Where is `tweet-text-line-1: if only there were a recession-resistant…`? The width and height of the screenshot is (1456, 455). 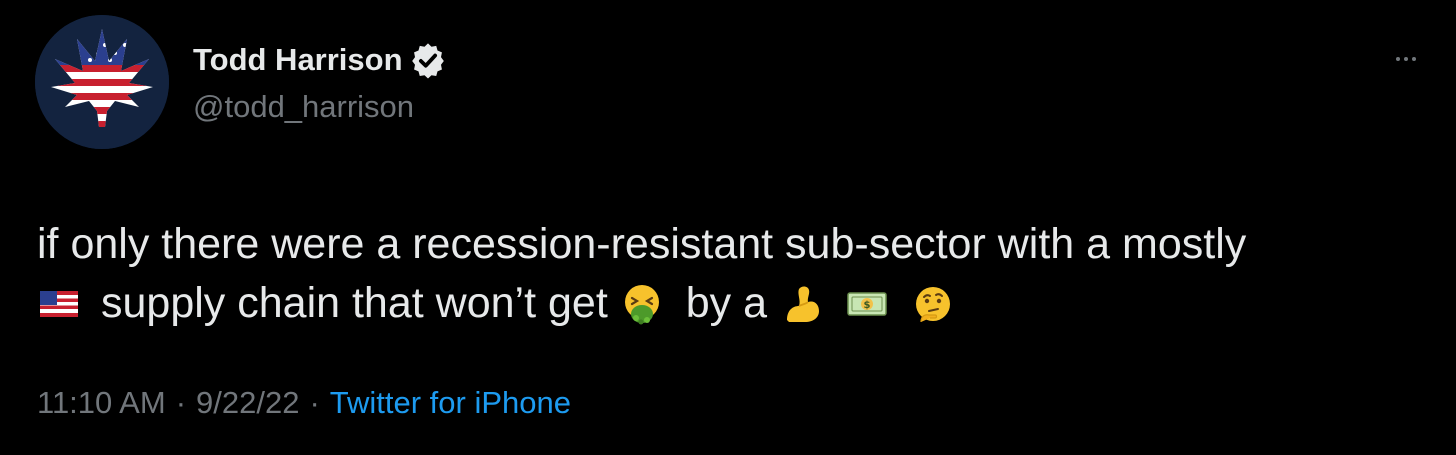
tweet-text-line-1: if only there were a recession-resistant… is located at coordinates (732, 244).